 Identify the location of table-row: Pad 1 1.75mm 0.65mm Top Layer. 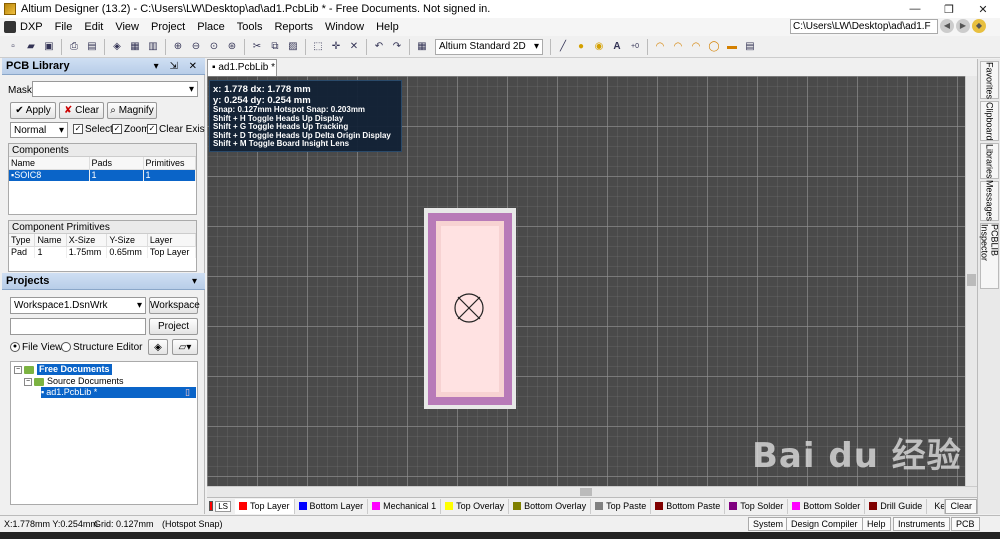
(103, 252).